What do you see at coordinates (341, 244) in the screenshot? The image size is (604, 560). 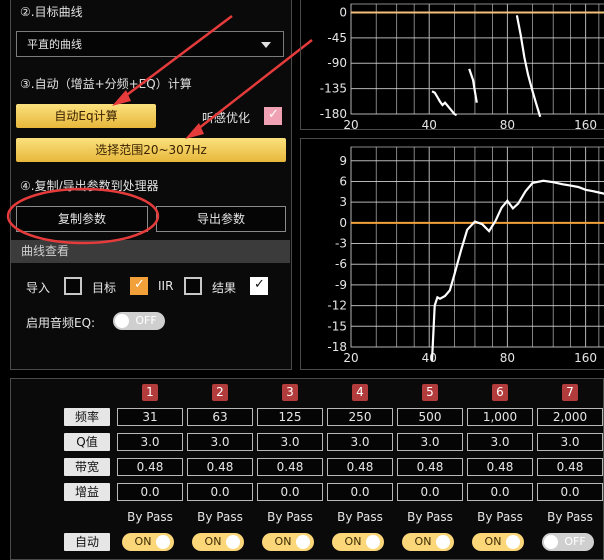 I see `mag-y-tick-label: -3` at bounding box center [341, 244].